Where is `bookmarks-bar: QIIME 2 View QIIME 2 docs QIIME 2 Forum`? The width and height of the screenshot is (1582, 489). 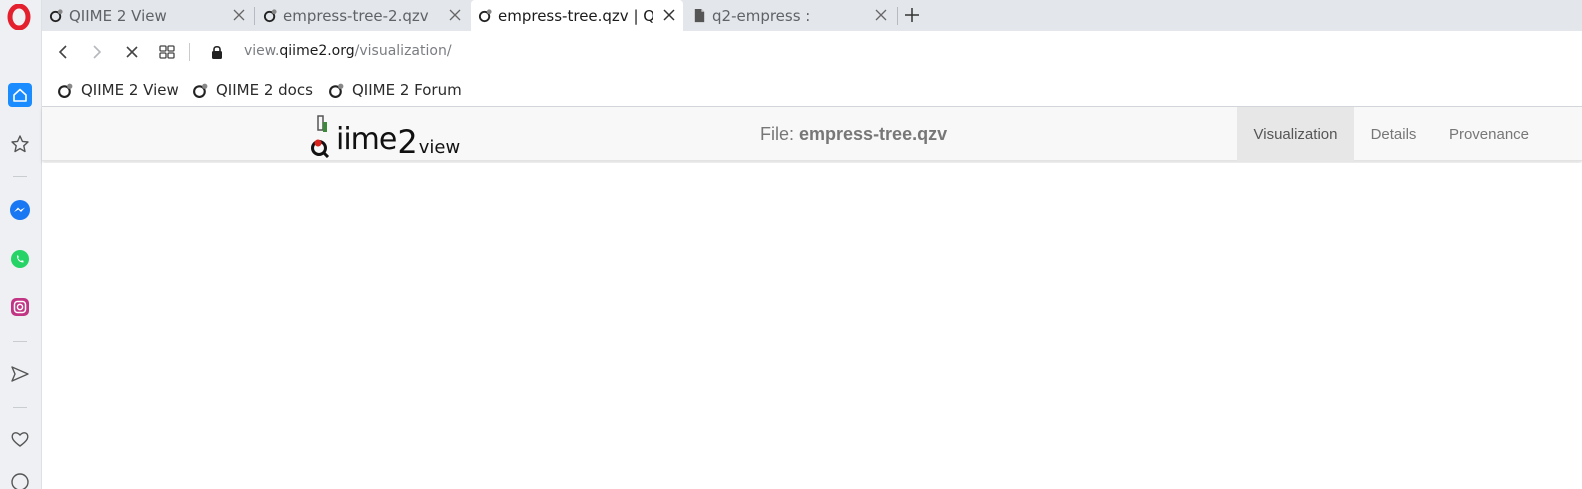
bookmarks-bar: QIIME 2 View QIIME 2 docs QIIME 2 Forum is located at coordinates (812, 90).